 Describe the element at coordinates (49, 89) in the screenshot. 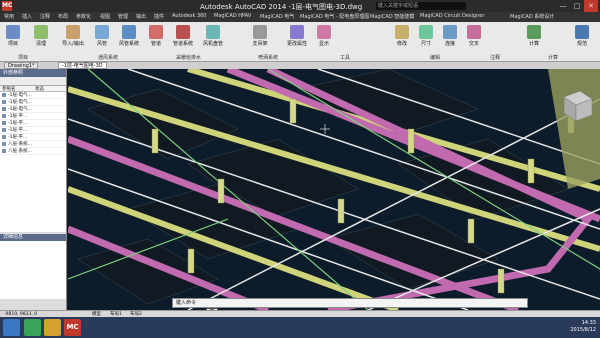

I see `col-status: 状态` at that location.